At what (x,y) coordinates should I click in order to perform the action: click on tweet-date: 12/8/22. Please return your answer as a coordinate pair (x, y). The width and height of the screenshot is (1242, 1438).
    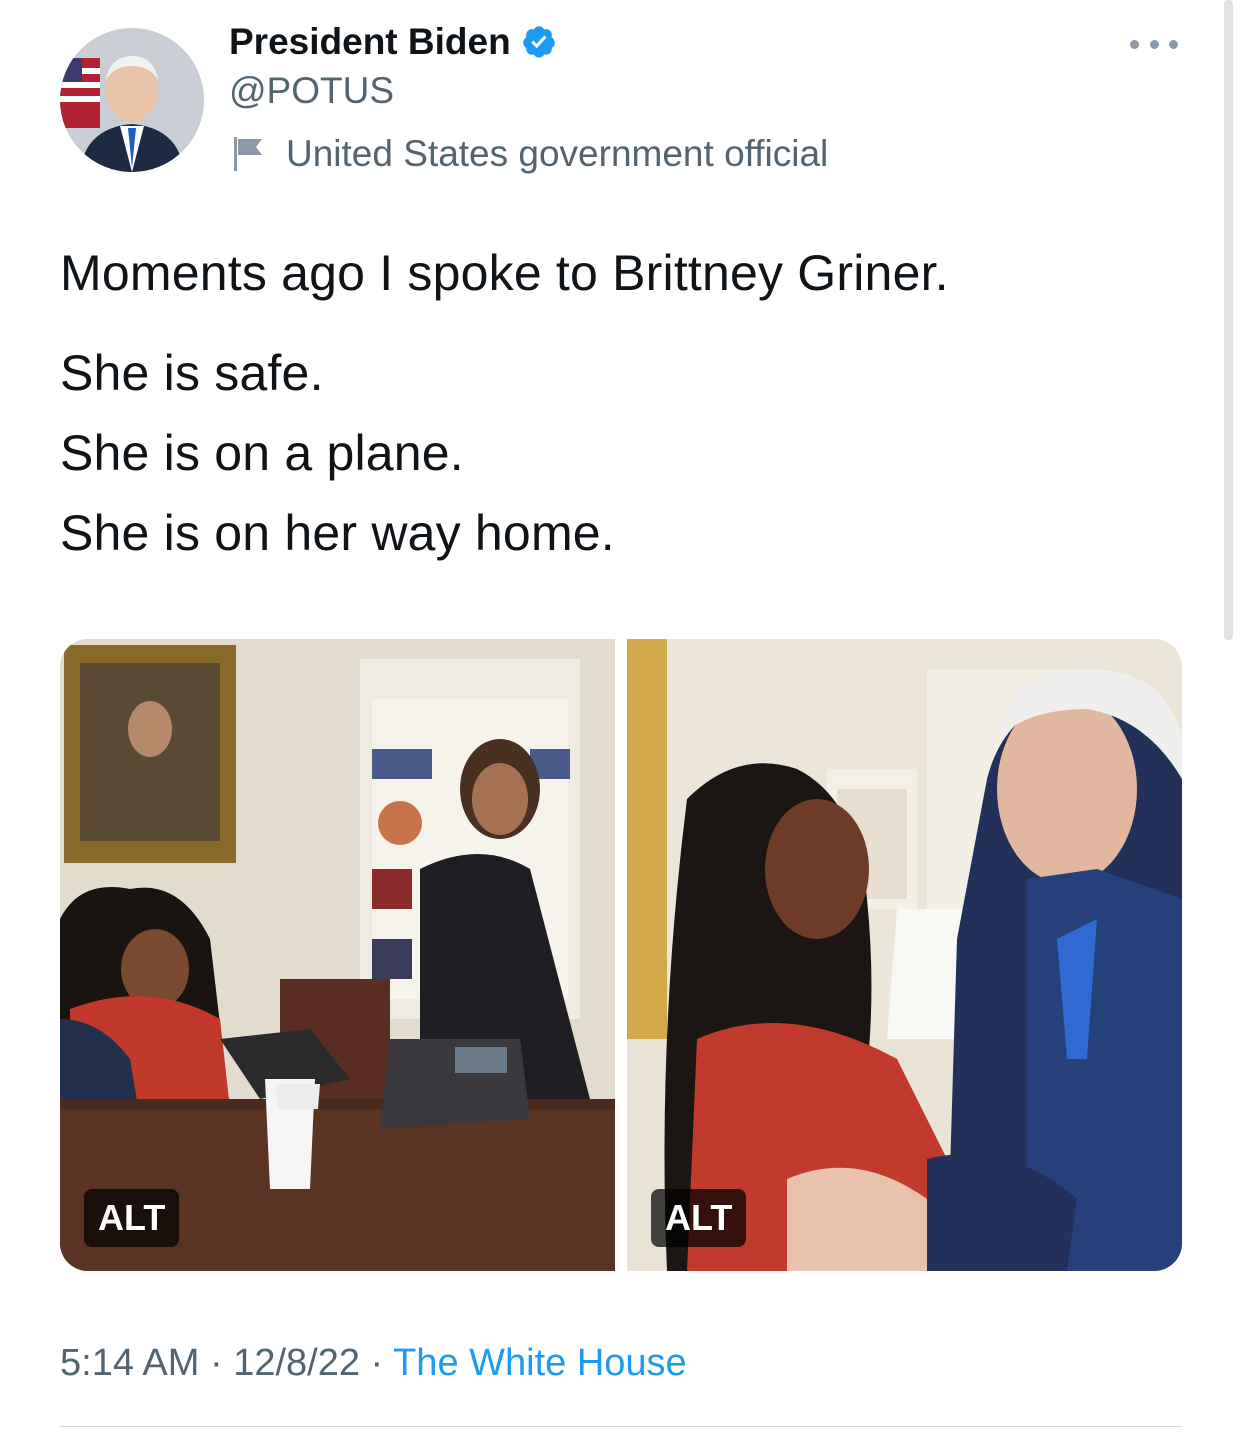
    Looking at the image, I should click on (296, 1363).